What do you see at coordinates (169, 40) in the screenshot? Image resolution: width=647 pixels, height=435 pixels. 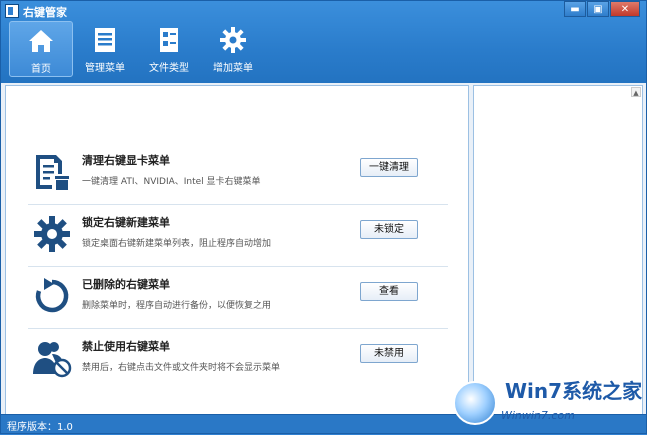 I see `file-type-icon` at bounding box center [169, 40].